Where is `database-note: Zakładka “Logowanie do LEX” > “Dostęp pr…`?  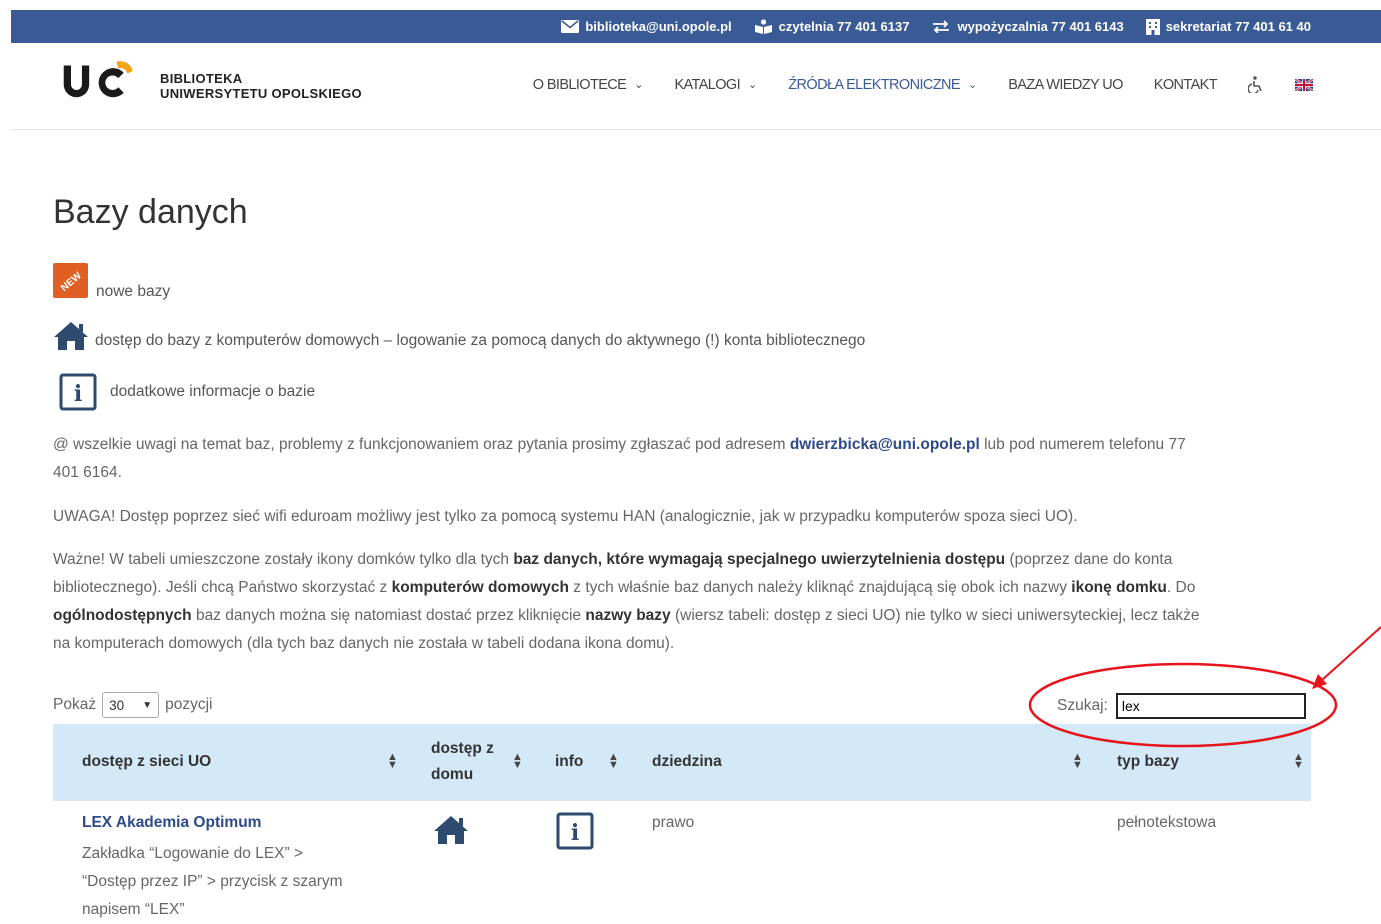
database-note: Zakładka “Logowanie do LEX” > “Dostęp pr… is located at coordinates (227, 882).